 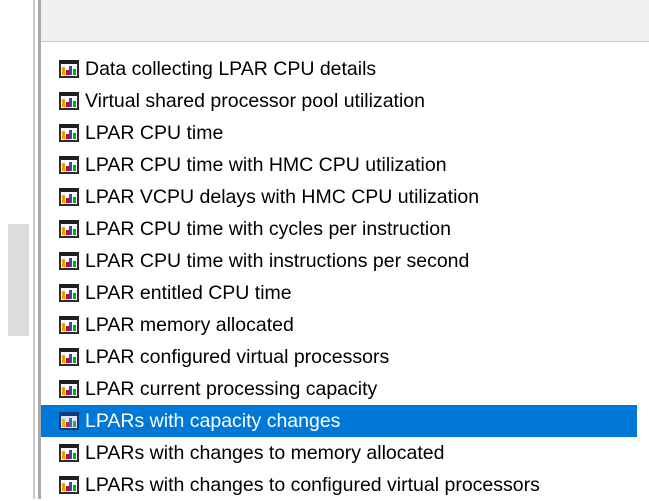 What do you see at coordinates (237, 356) in the screenshot?
I see `list-item-label: LPAR configured virtual processors` at bounding box center [237, 356].